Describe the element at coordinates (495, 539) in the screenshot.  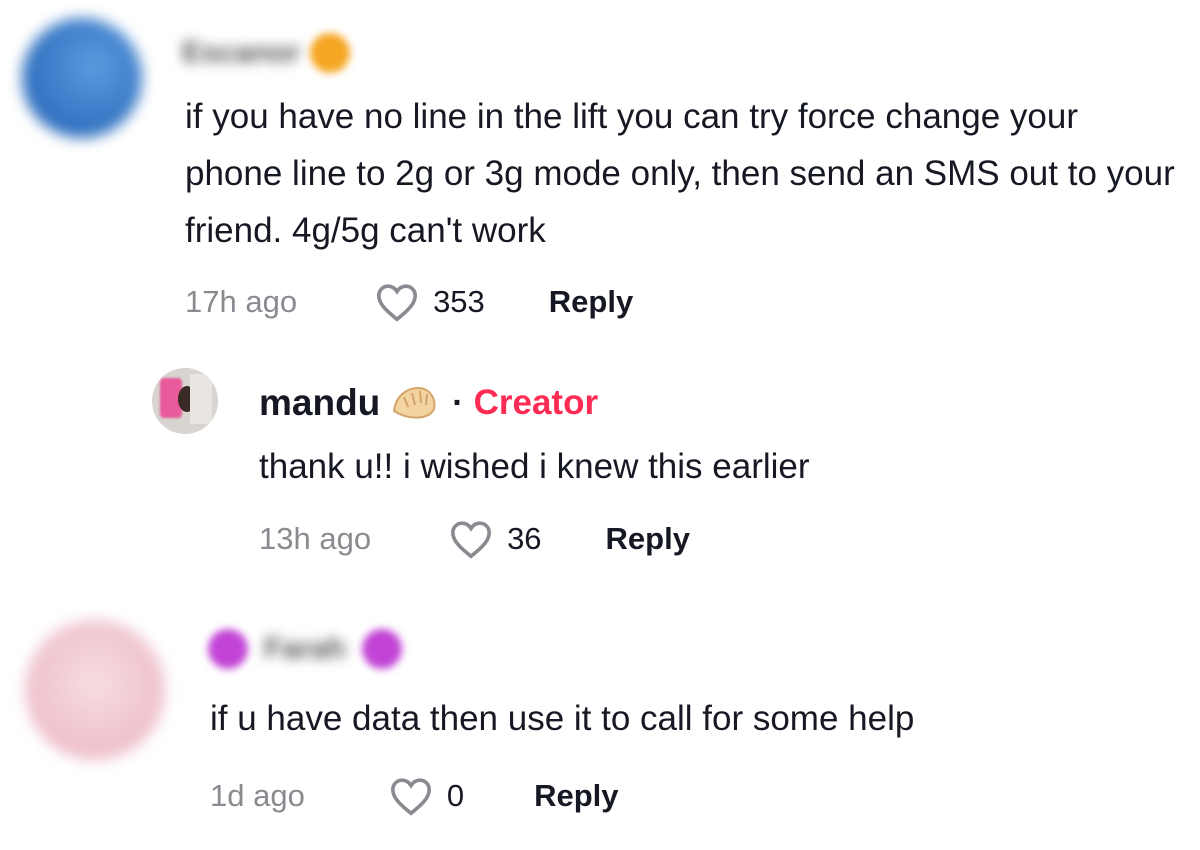
I see `like-button: 36` at that location.